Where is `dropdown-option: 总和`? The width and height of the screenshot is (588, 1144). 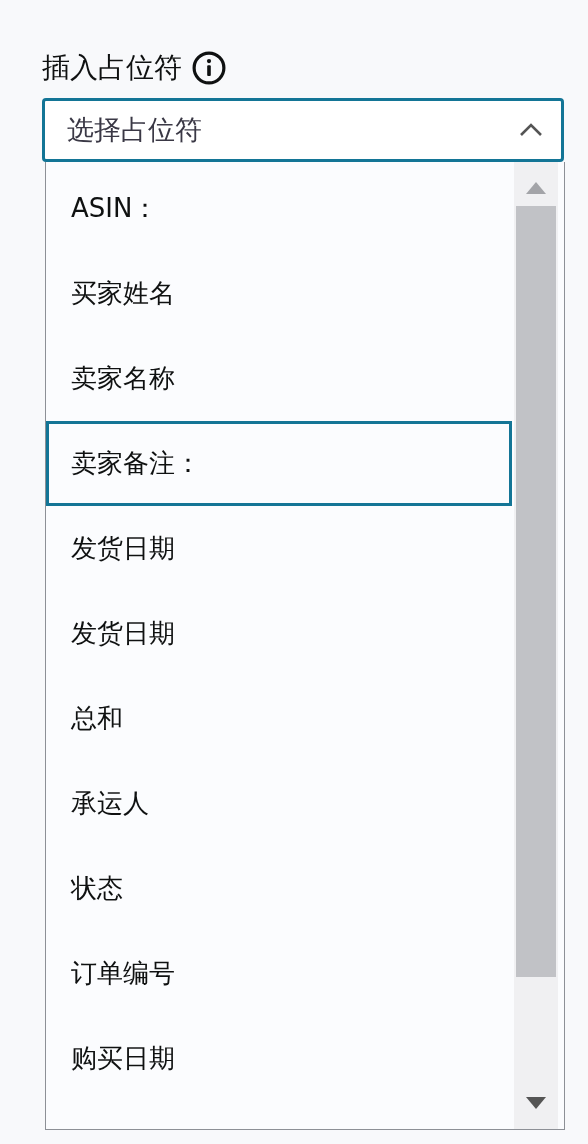 dropdown-option: 总和 is located at coordinates (279, 718).